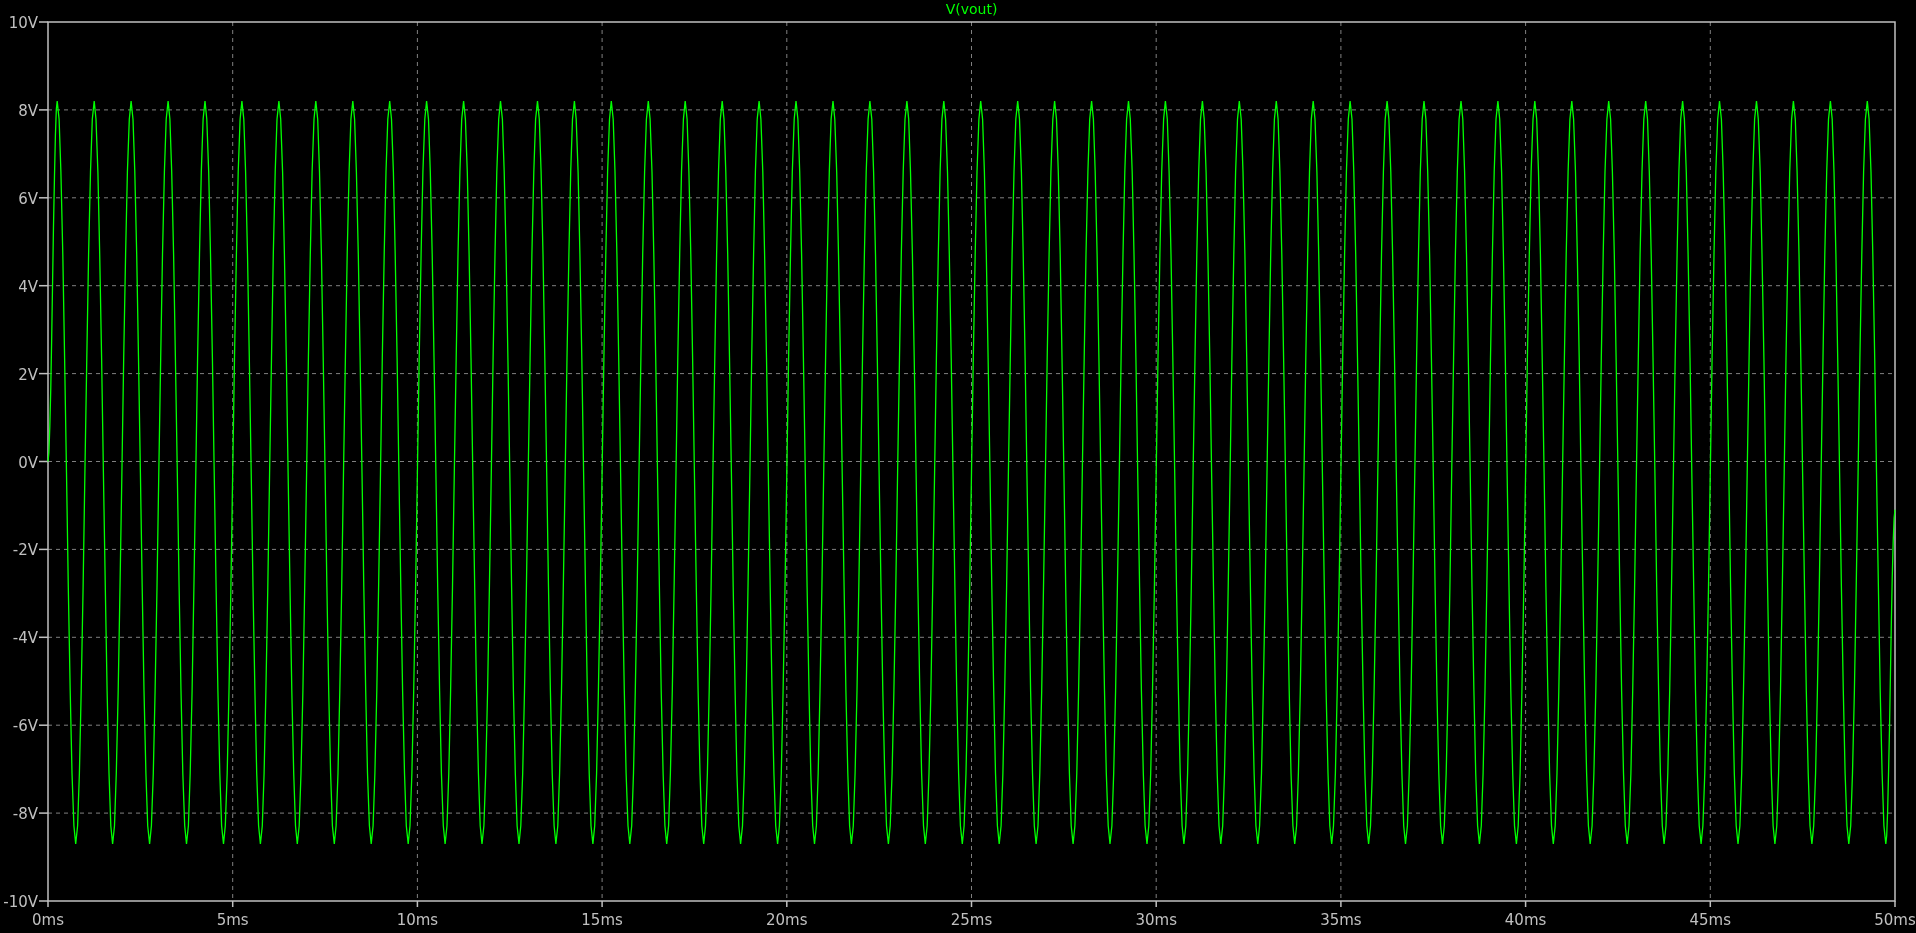 This screenshot has width=1916, height=933. What do you see at coordinates (417, 920) in the screenshot?
I see `x-tick-label: 10ms` at bounding box center [417, 920].